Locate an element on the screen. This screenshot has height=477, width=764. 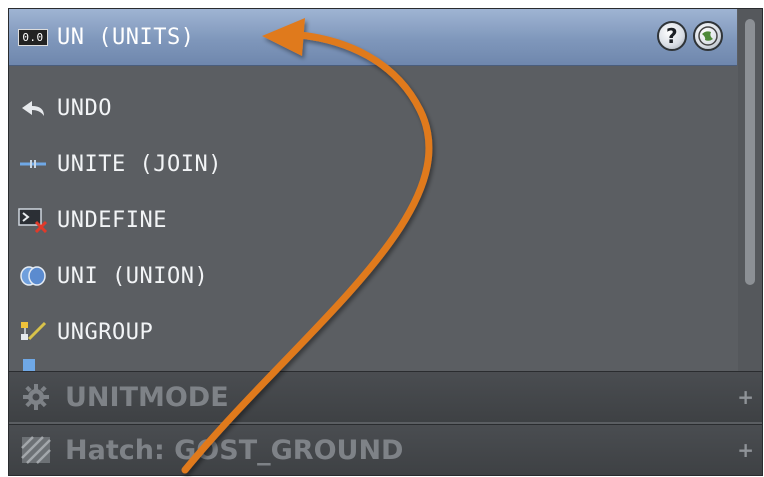
section-label: UNITMODE is located at coordinates (147, 397).